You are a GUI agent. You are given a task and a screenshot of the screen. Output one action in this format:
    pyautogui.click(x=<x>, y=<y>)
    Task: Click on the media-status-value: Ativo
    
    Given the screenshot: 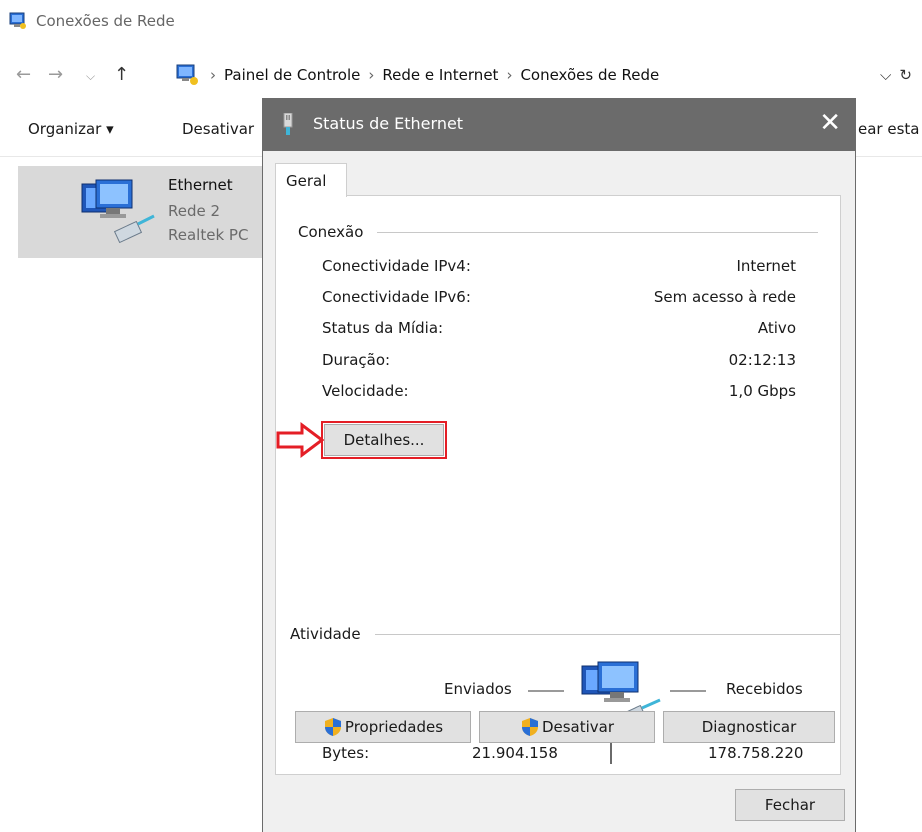 What is the action you would take?
    pyautogui.click(x=776, y=328)
    